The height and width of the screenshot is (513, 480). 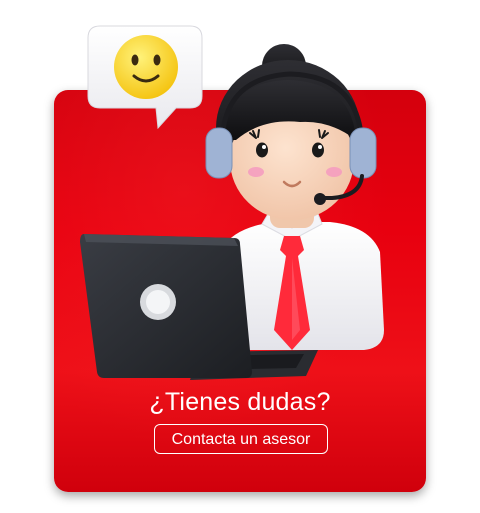 I want to click on agent-head, so click(x=288, y=132).